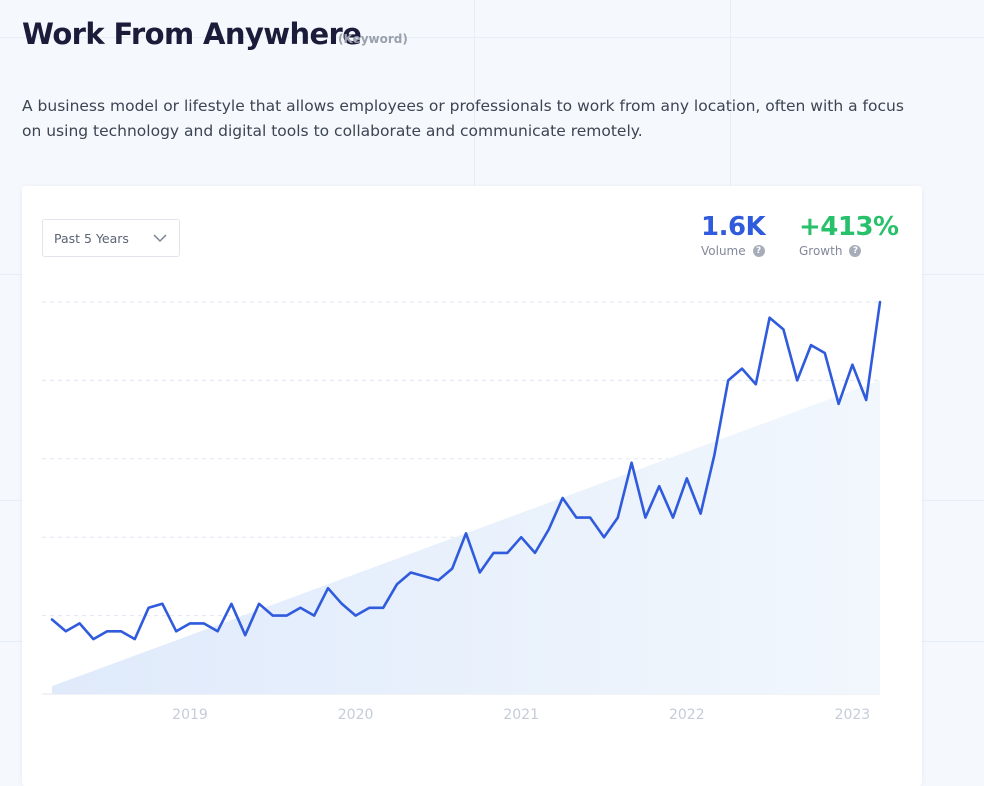 The height and width of the screenshot is (786, 984). I want to click on x-tick-label-2023: 2023, so click(853, 715).